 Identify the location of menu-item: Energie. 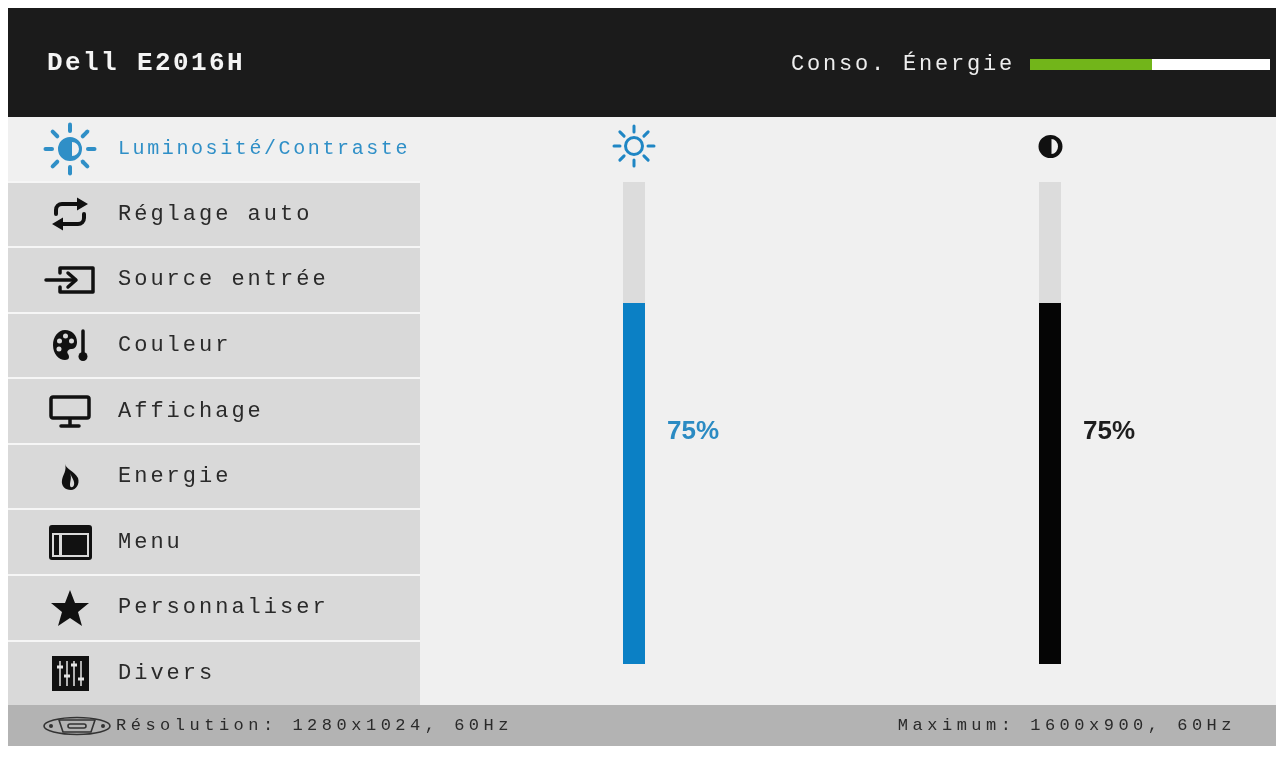
(214, 476).